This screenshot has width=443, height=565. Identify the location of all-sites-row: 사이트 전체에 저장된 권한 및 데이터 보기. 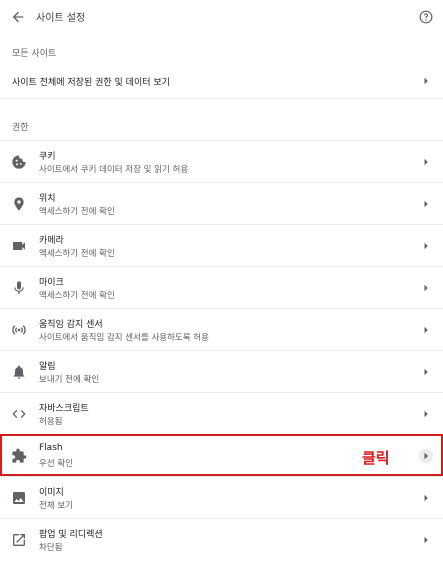
(221, 81).